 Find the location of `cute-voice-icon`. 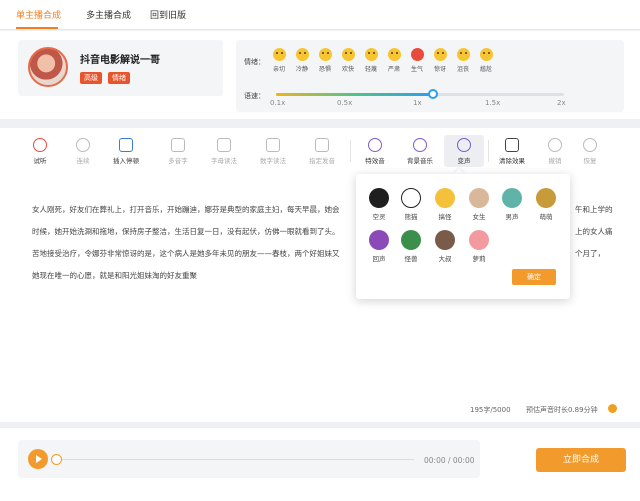

cute-voice-icon is located at coordinates (546, 198).